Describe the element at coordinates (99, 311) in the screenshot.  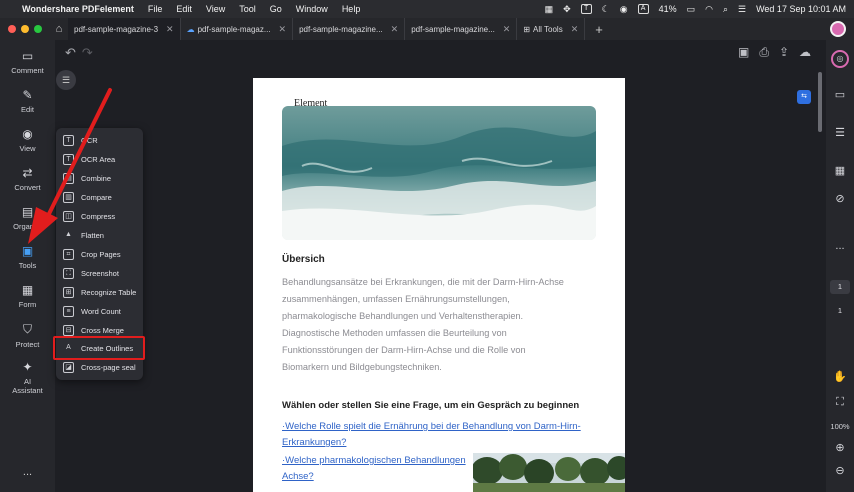
I see `menu-item-word-count: ≡ Word Count` at that location.